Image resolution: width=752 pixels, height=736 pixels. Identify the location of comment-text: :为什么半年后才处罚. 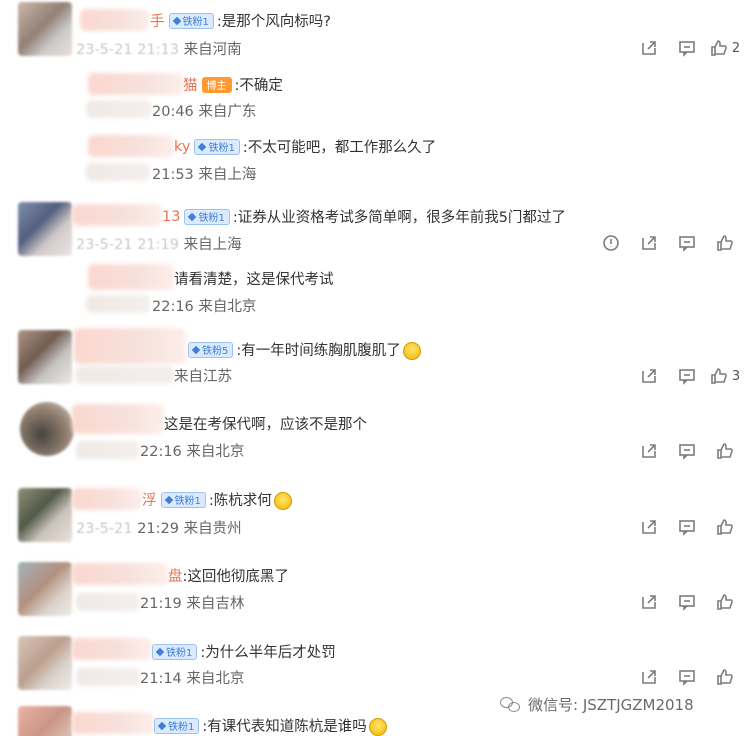
(268, 653).